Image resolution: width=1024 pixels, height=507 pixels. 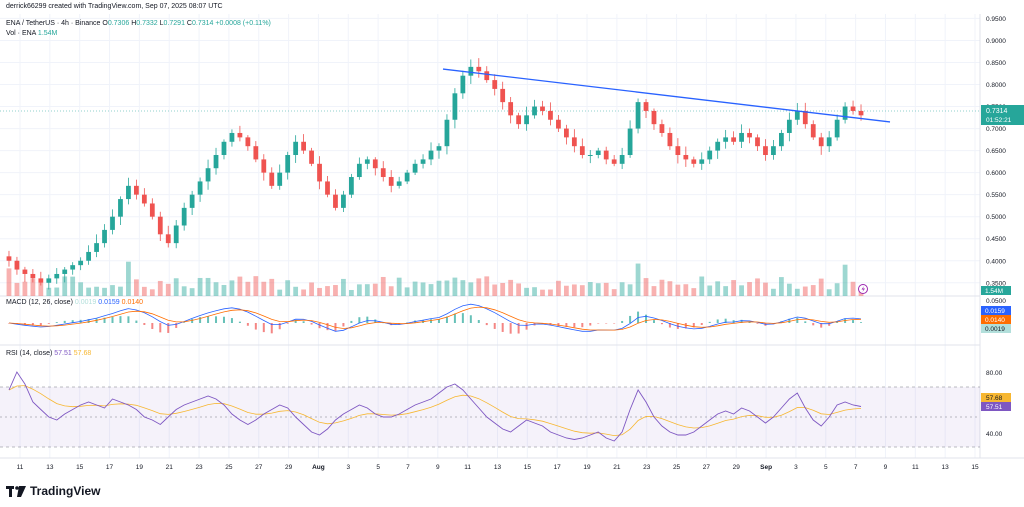 I want to click on tradingview-logo: TradingView, so click(x=53, y=491).